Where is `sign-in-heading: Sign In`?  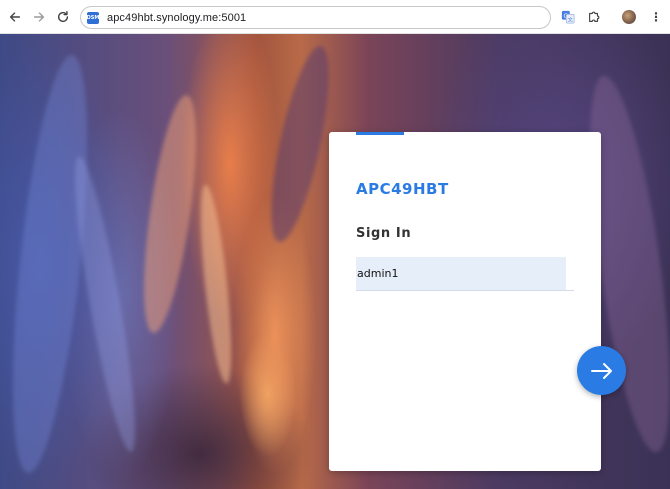 sign-in-heading: Sign In is located at coordinates (384, 233).